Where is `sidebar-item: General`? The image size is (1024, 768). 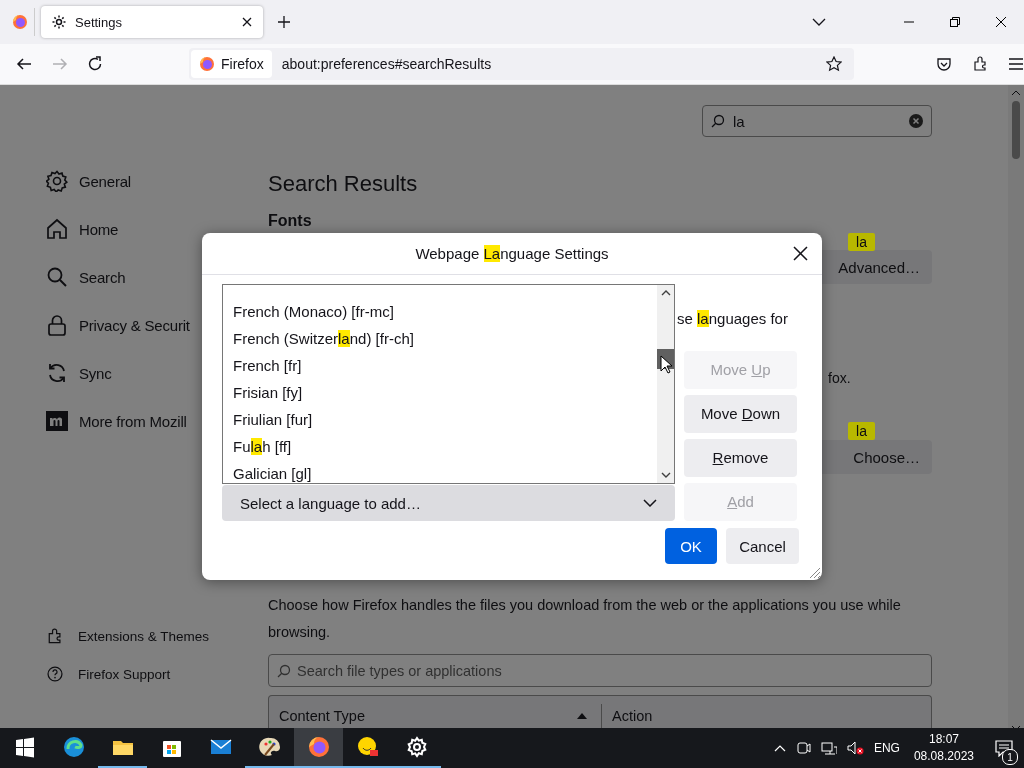
sidebar-item: General is located at coordinates (88, 181).